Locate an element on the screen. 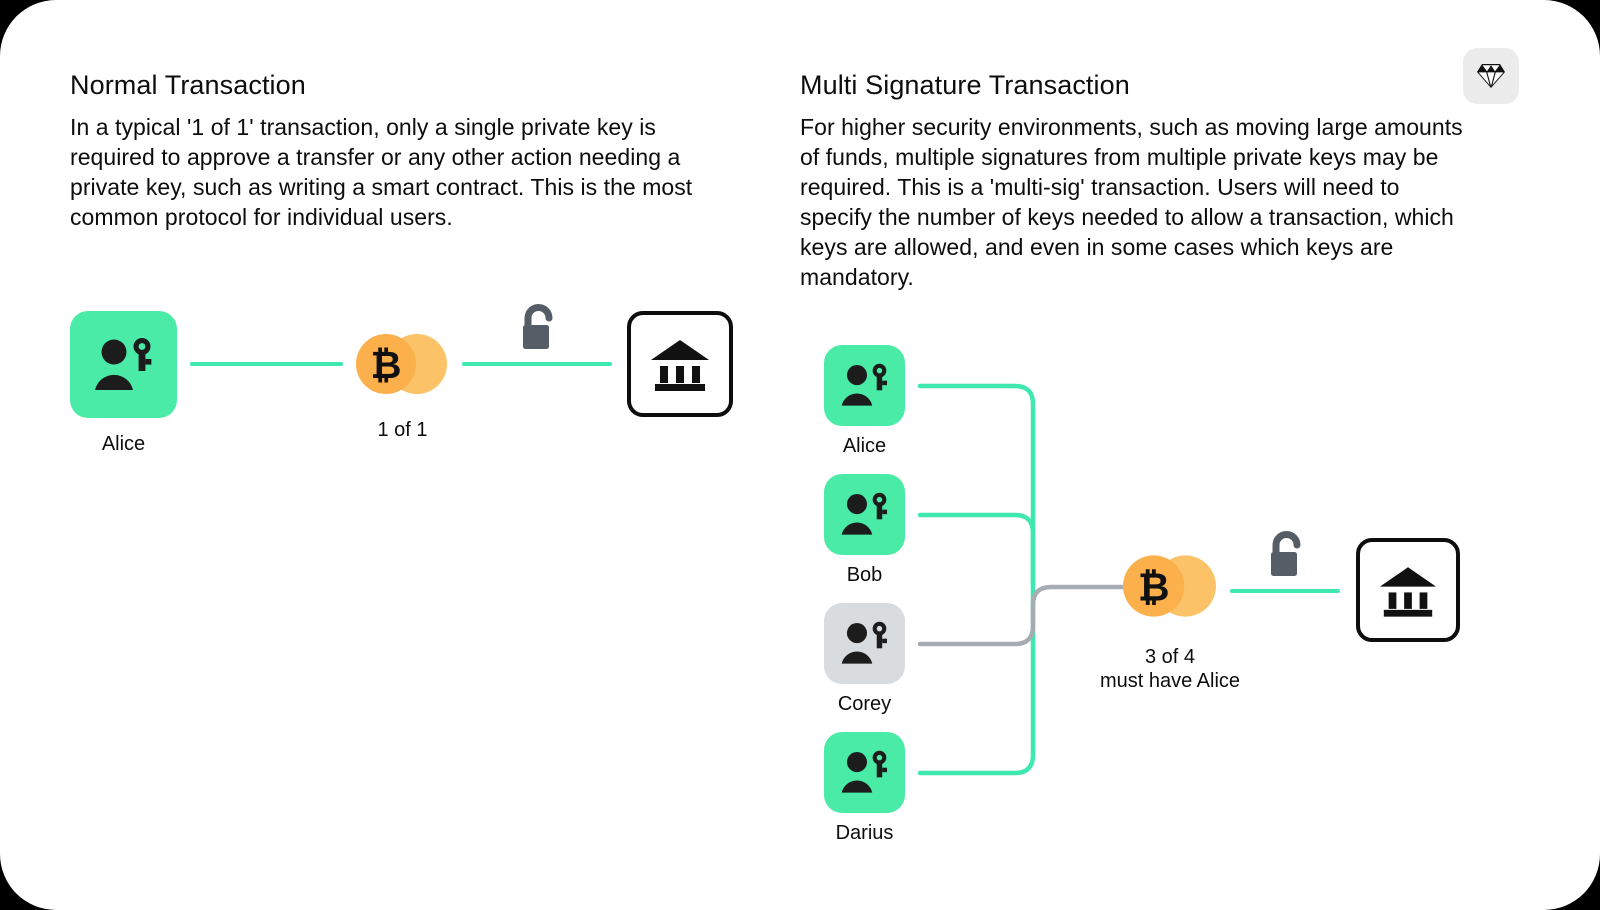 The width and height of the screenshot is (1600, 910). diamond-gem-icon is located at coordinates (1491, 76).